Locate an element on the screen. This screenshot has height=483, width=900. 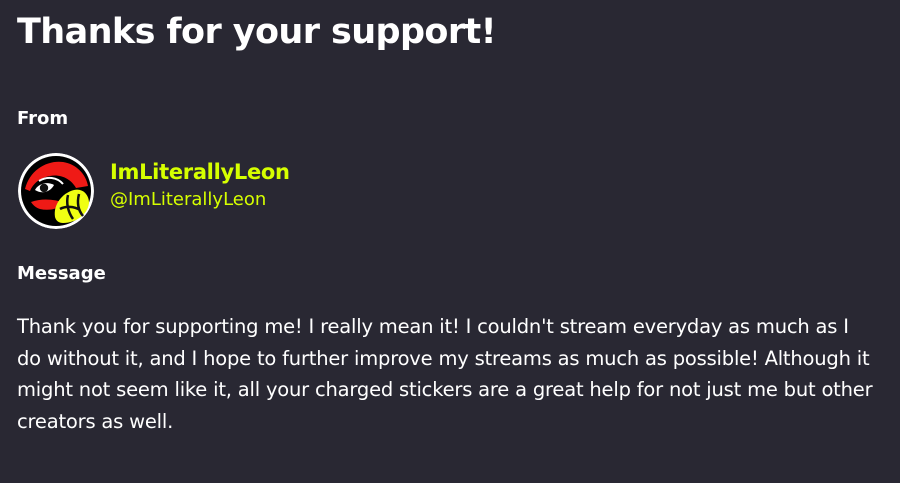
avatar is located at coordinates (56, 191).